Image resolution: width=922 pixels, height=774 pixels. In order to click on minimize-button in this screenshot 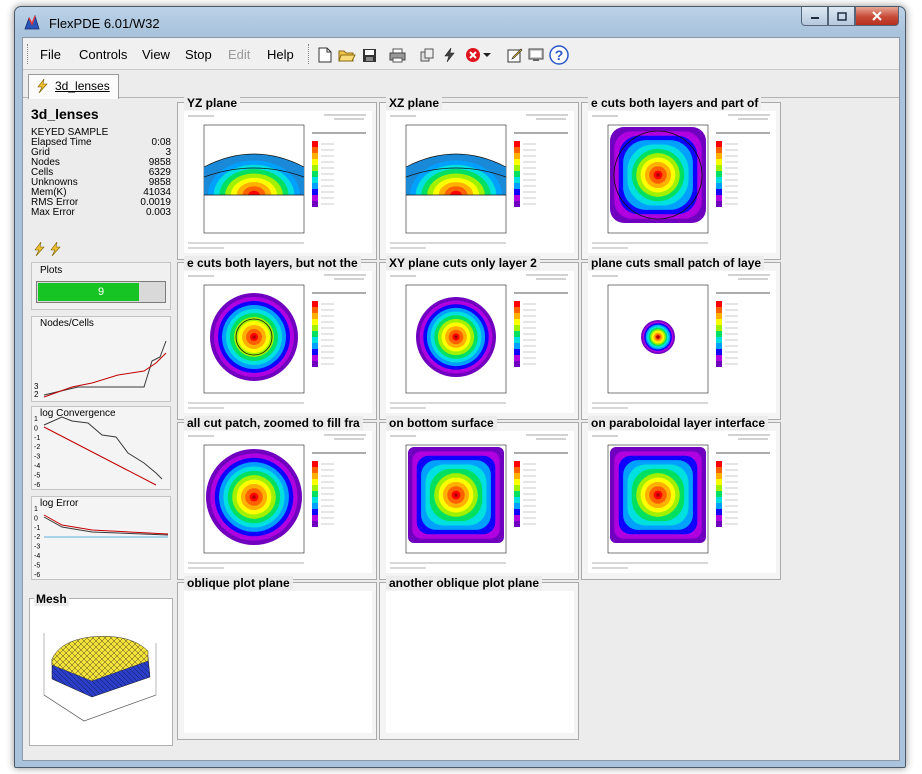, I will do `click(814, 16)`.